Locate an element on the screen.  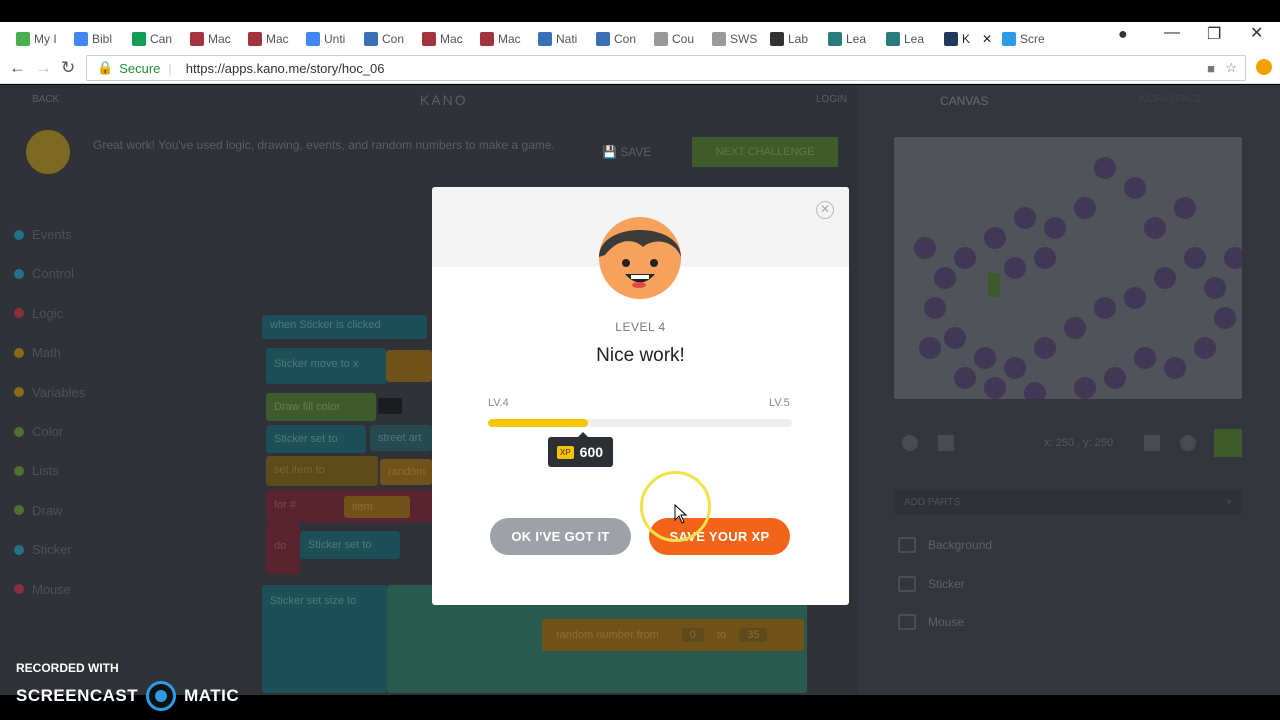
color-swatch is located at coordinates (390, 406).